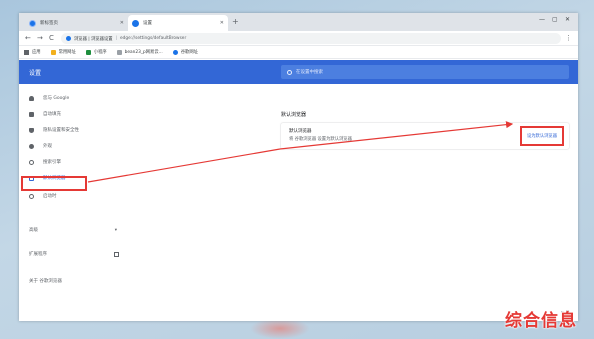 The width and height of the screenshot is (594, 339). I want to click on site-icon, so click(68, 38).